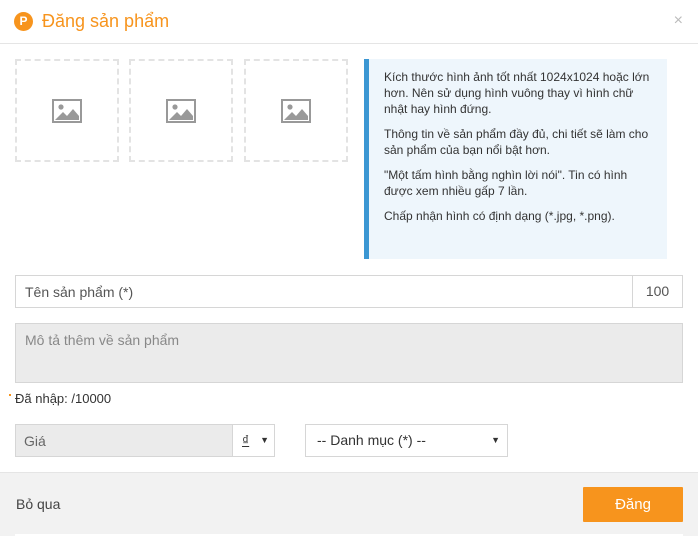 This screenshot has height=536, width=698. Describe the element at coordinates (23, 21) in the screenshot. I see `logo-icon: P` at that location.